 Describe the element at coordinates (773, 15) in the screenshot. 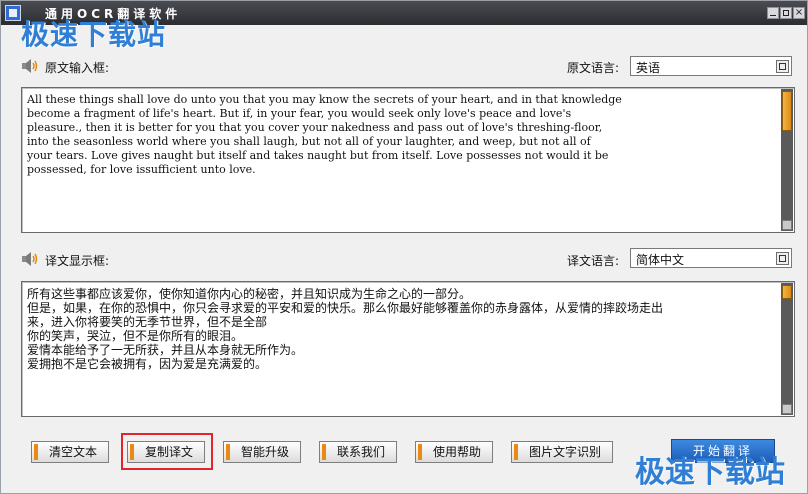

I see `minimize-icon` at that location.